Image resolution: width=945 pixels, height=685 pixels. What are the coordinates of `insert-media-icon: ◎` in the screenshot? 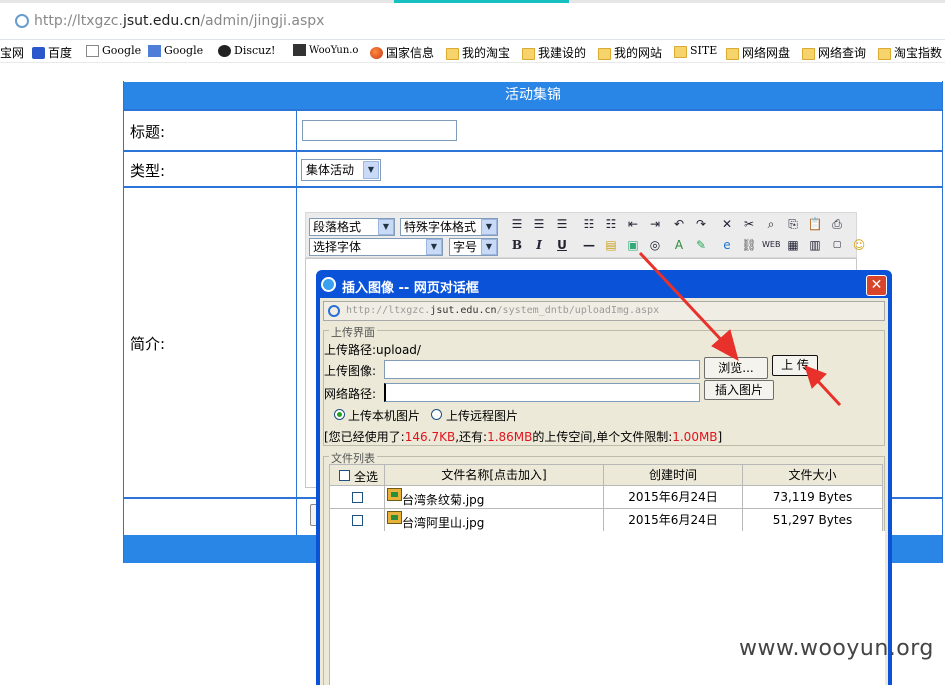 It's located at (655, 245).